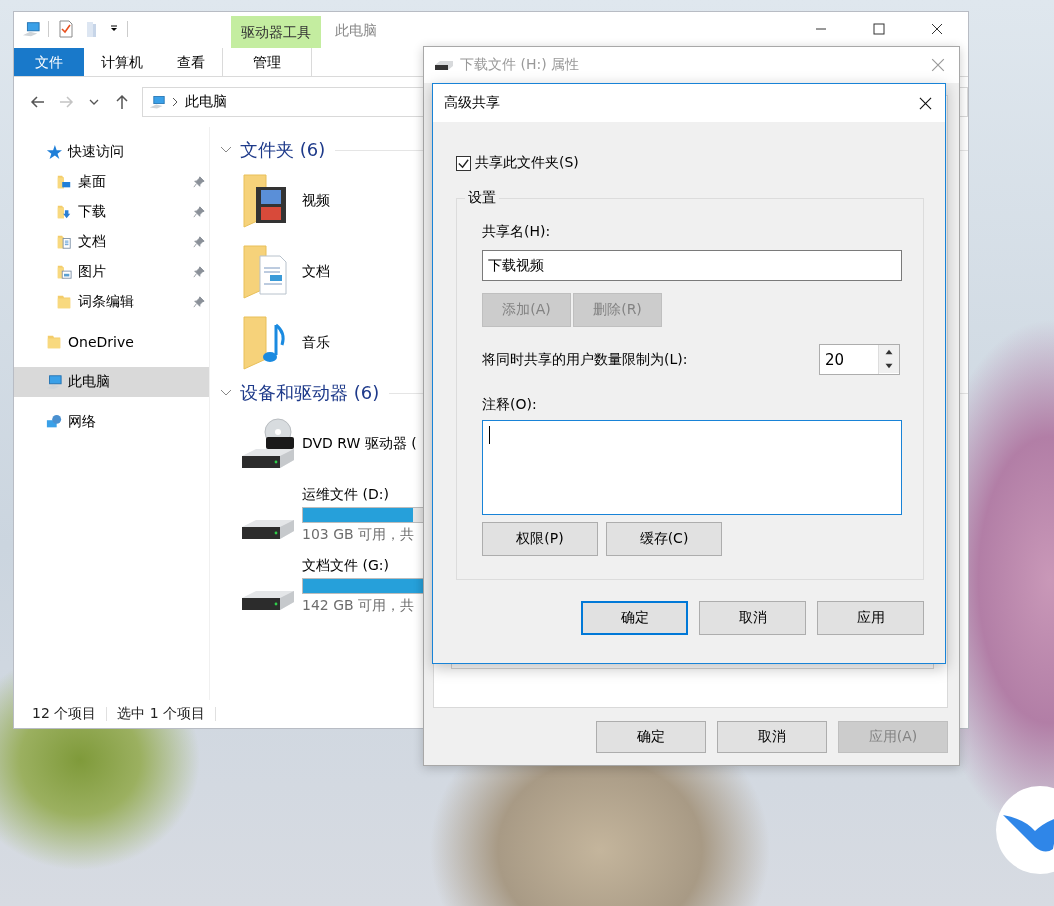  Describe the element at coordinates (889, 352) in the screenshot. I see `spin-up-icon` at that location.